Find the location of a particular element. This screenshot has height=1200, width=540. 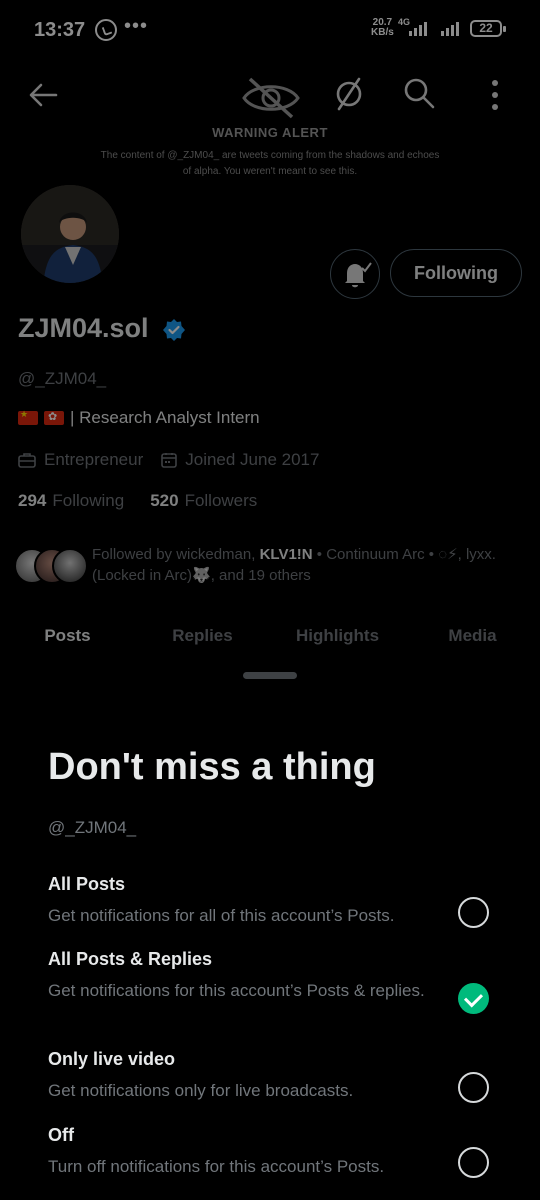

calendar-icon is located at coordinates (169, 460).